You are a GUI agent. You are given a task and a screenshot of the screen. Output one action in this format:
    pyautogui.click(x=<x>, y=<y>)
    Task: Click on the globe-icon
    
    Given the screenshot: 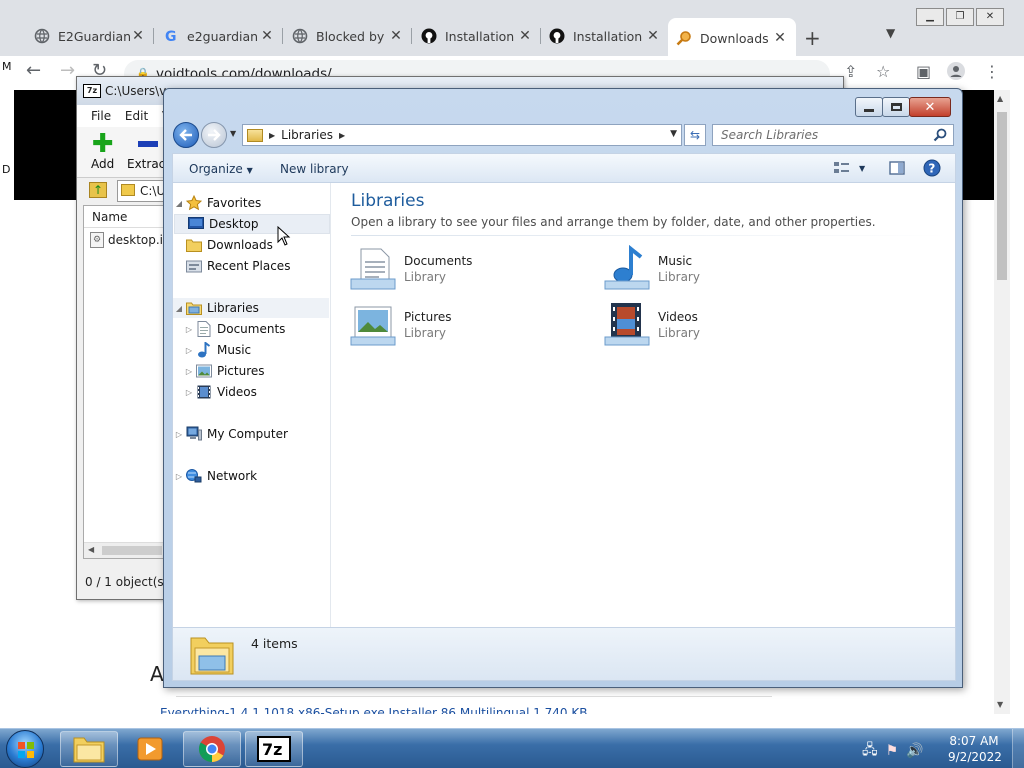 What is the action you would take?
    pyautogui.click(x=300, y=36)
    